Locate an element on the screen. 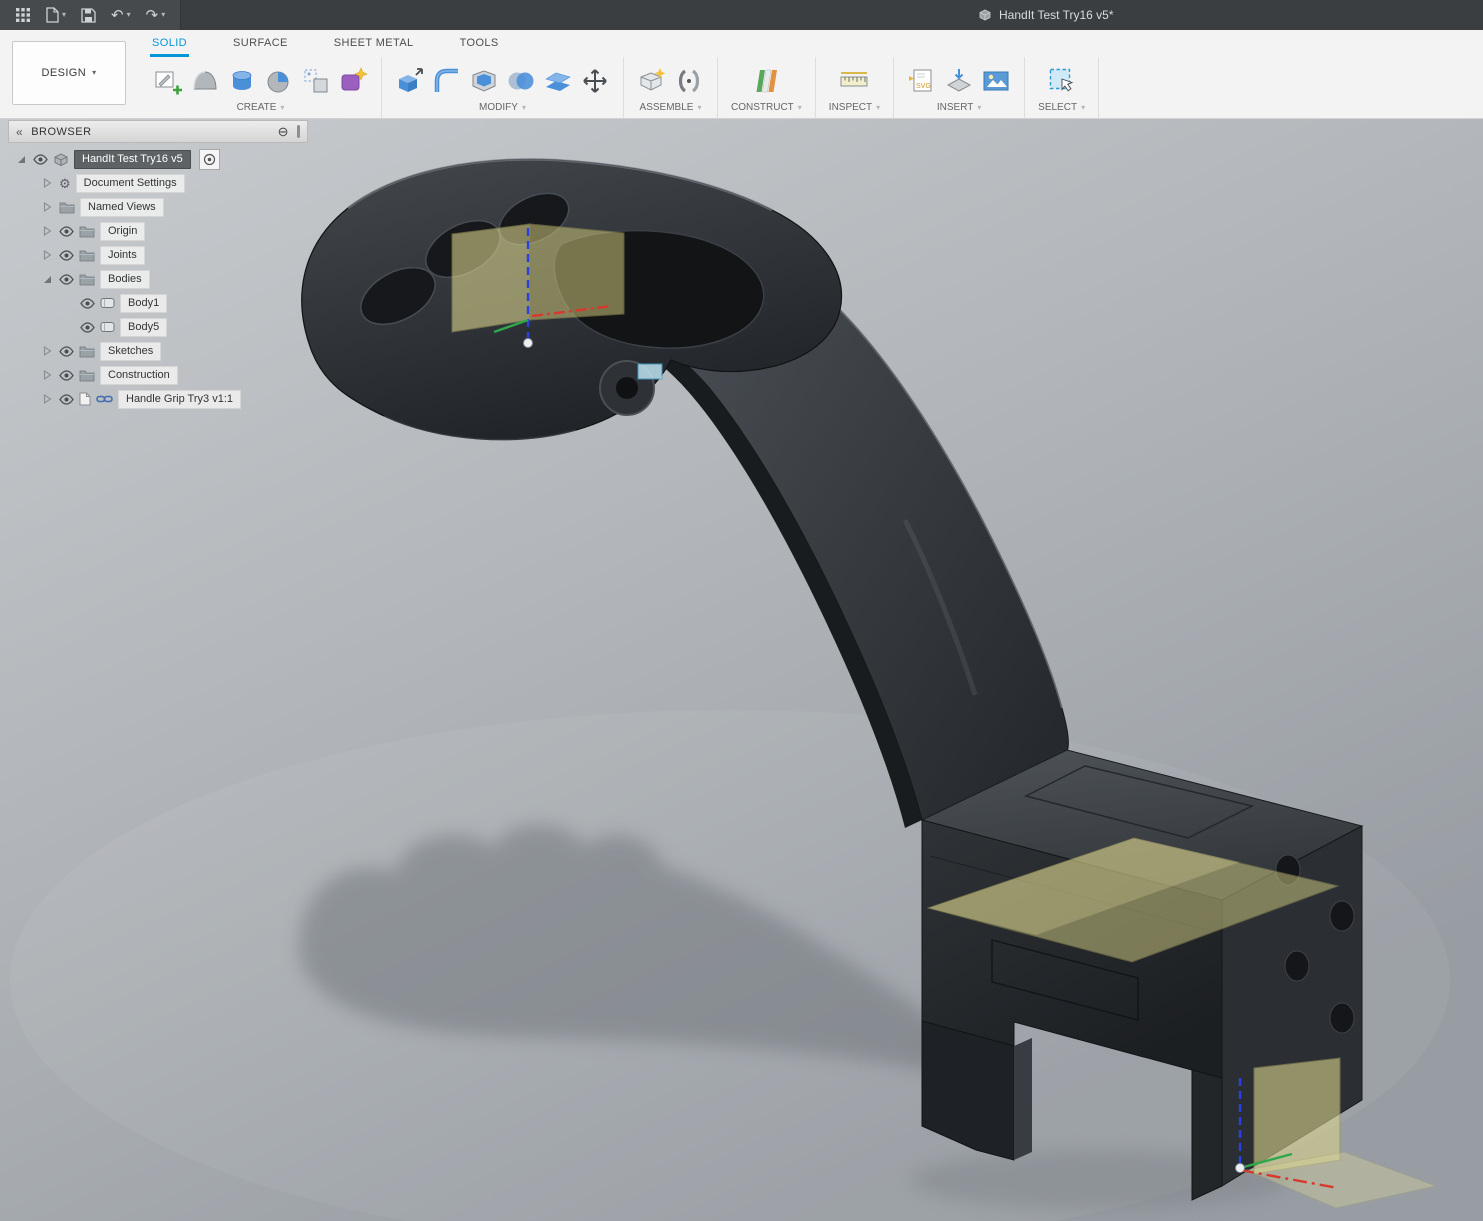  workspace-switcher-button: DESIGN ▾ is located at coordinates (69, 73).